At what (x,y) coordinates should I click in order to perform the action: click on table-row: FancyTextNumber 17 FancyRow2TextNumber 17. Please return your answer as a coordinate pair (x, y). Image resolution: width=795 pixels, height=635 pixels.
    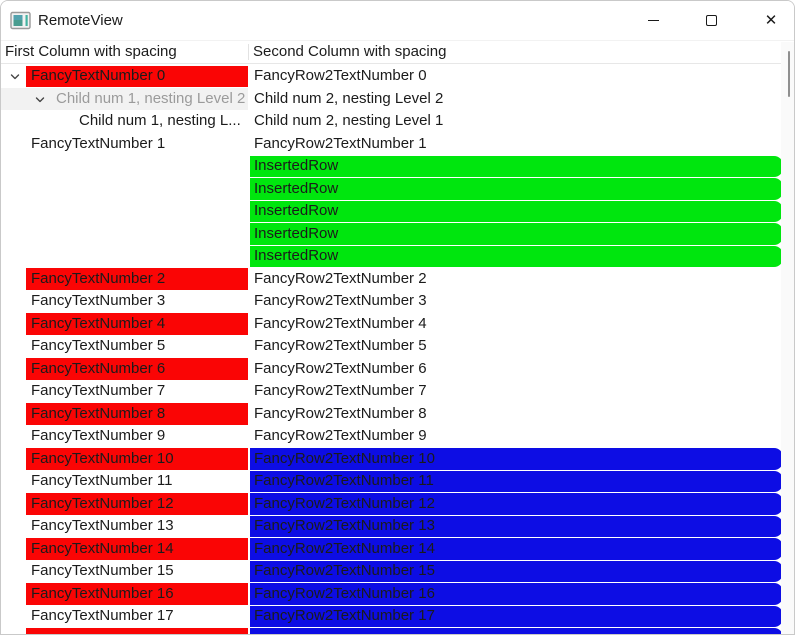
    Looking at the image, I should click on (397, 616).